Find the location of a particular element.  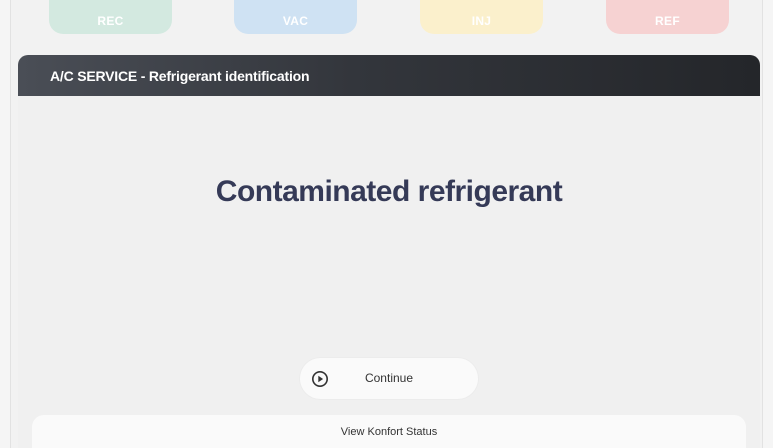

tab-vac: VAC is located at coordinates (295, 17).